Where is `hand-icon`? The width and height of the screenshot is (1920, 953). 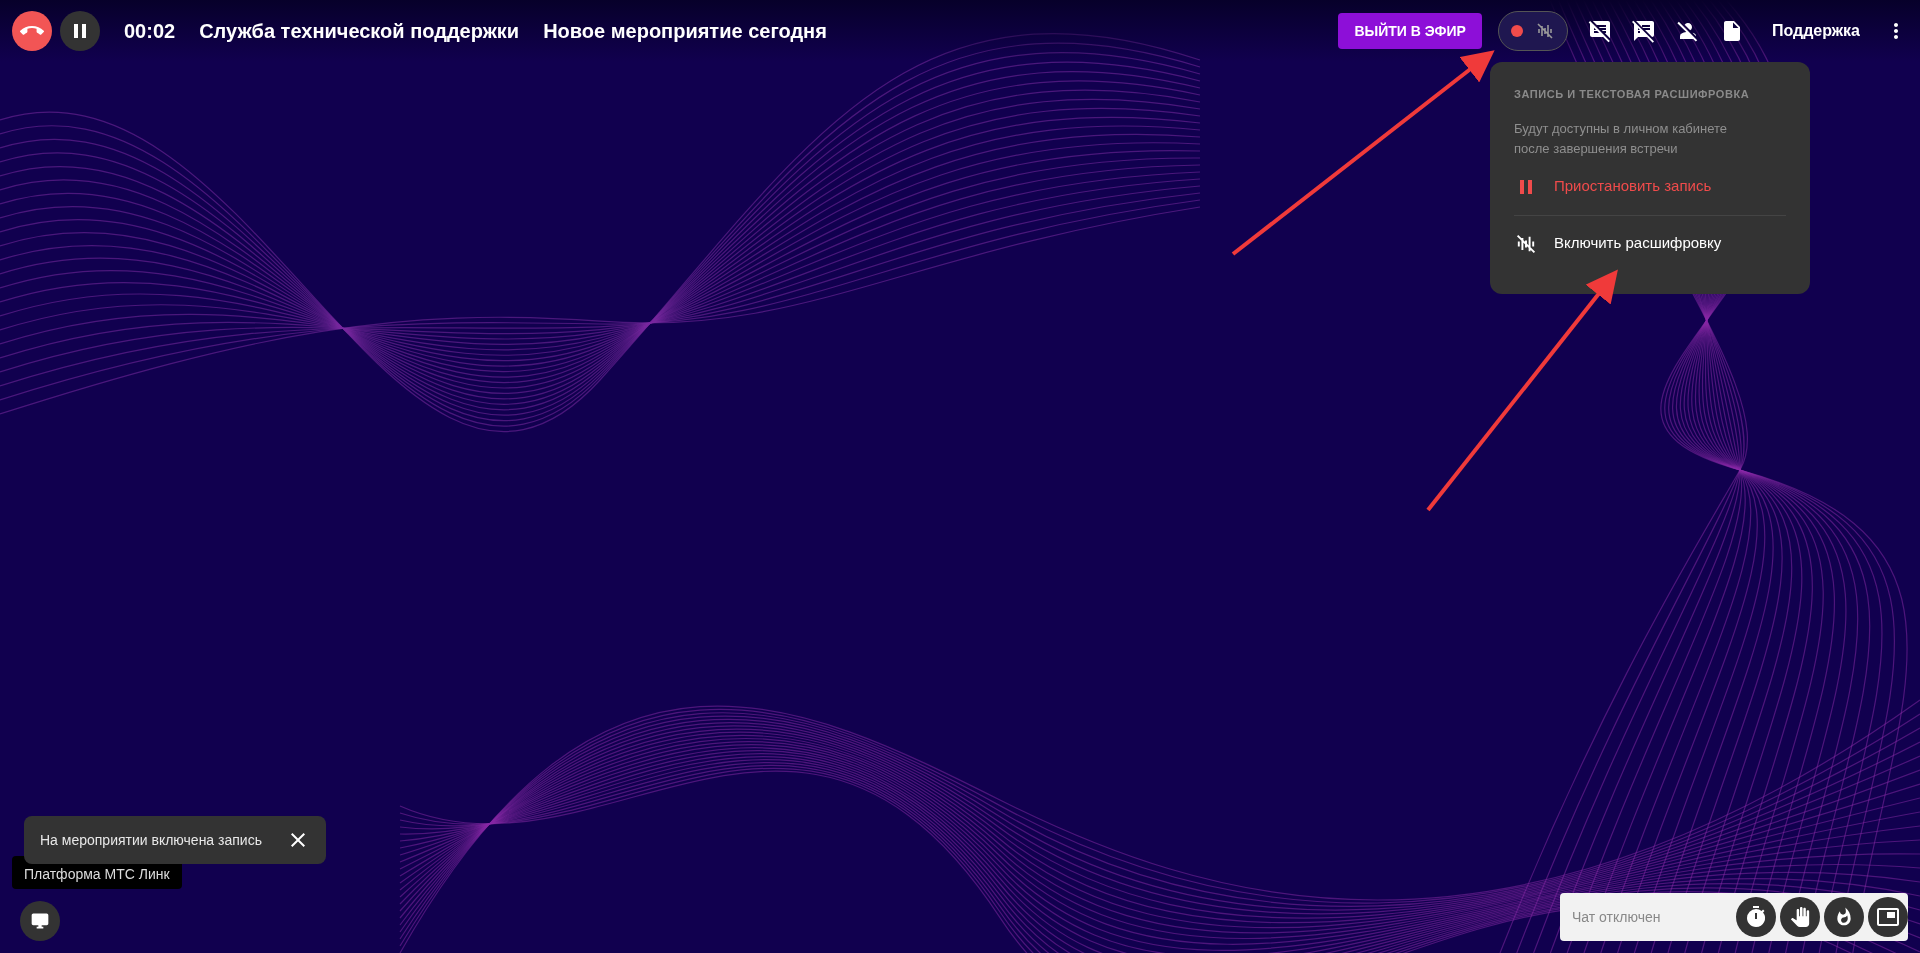
hand-icon is located at coordinates (1800, 917).